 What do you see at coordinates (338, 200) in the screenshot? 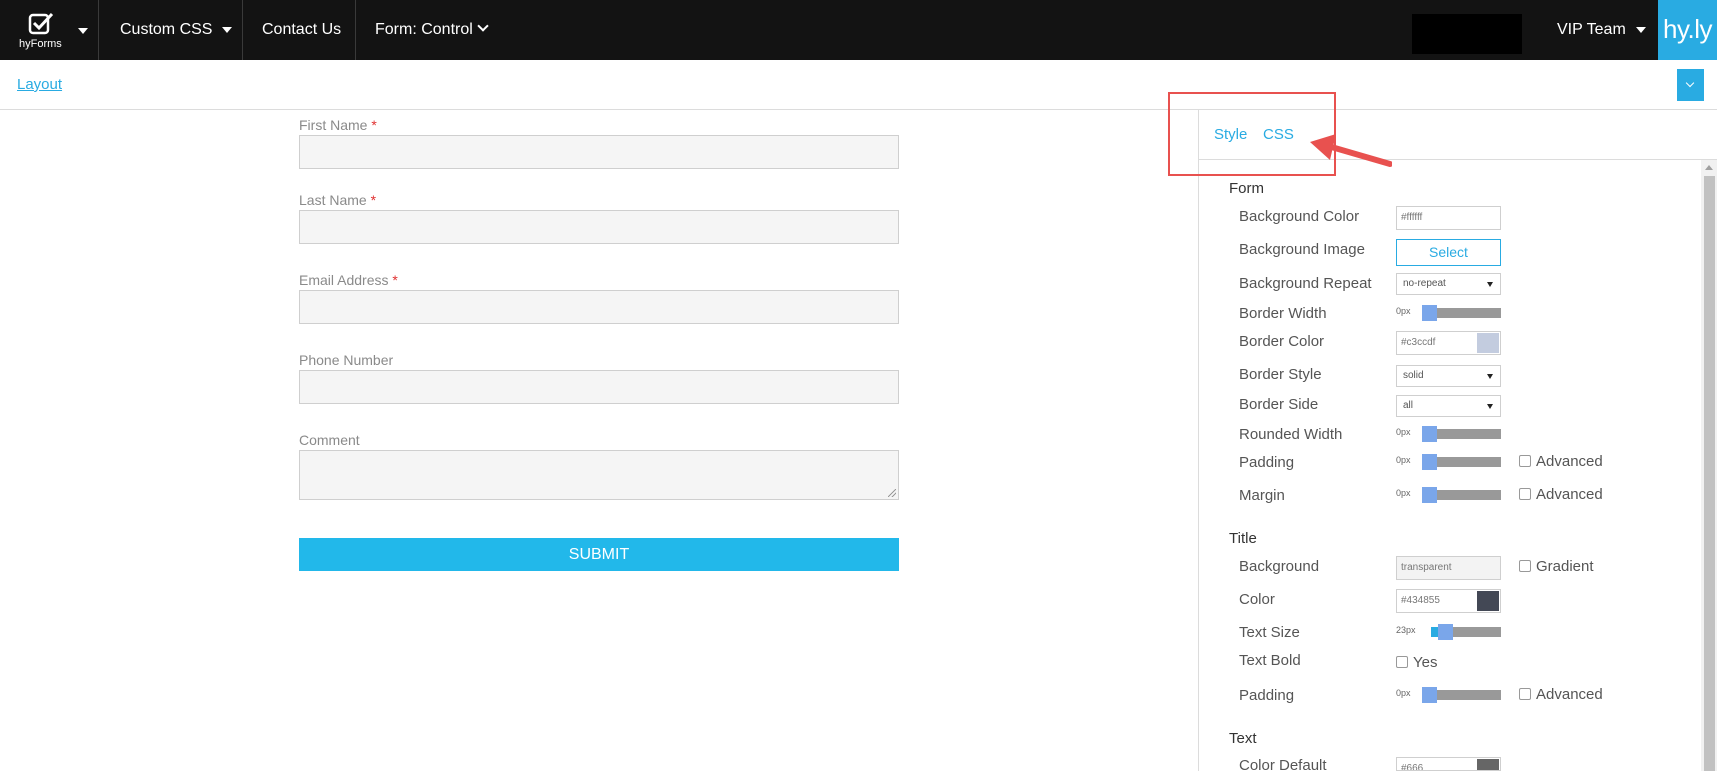
I see `field-label-last-name: Last Name *` at bounding box center [338, 200].